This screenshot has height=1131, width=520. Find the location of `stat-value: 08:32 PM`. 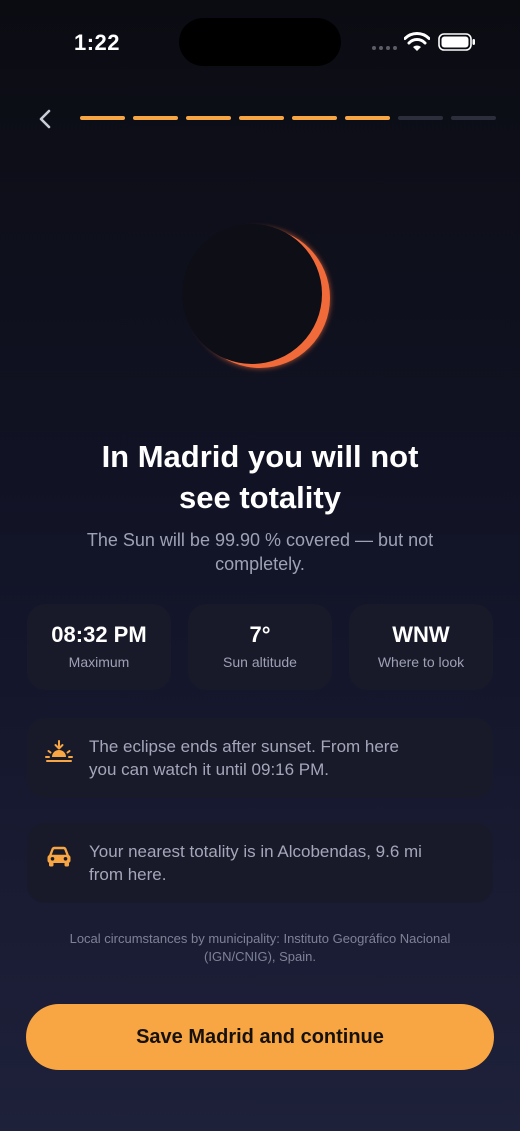

stat-value: 08:32 PM is located at coordinates (99, 634).